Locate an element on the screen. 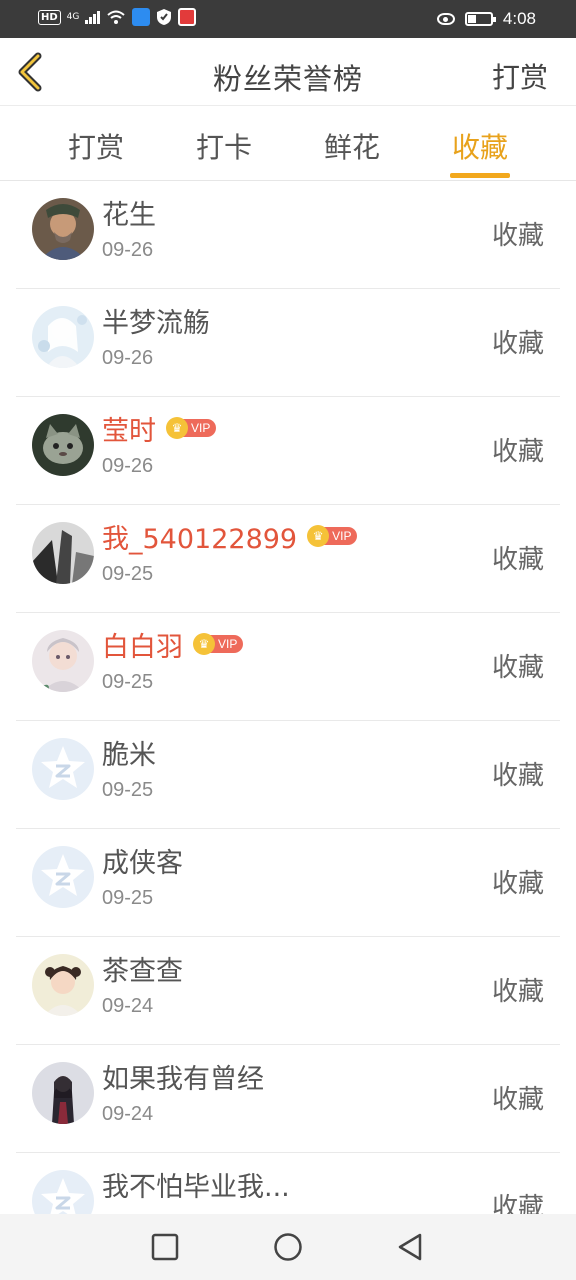 This screenshot has height=1280, width=576. list-item: 如果我有曾经 09-24 收藏 is located at coordinates (288, 1099).